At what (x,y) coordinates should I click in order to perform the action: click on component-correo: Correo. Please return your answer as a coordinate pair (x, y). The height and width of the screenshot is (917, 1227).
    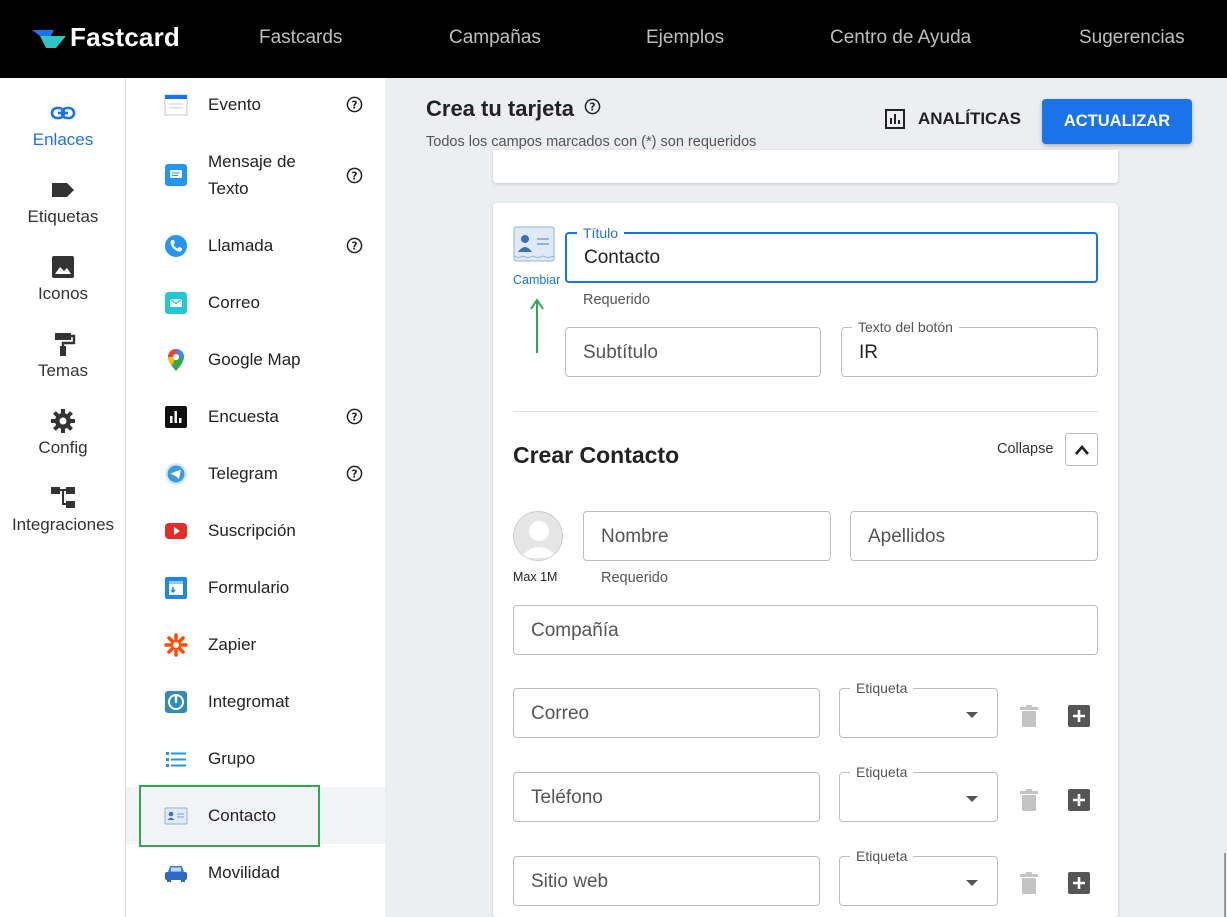
    Looking at the image, I should click on (255, 302).